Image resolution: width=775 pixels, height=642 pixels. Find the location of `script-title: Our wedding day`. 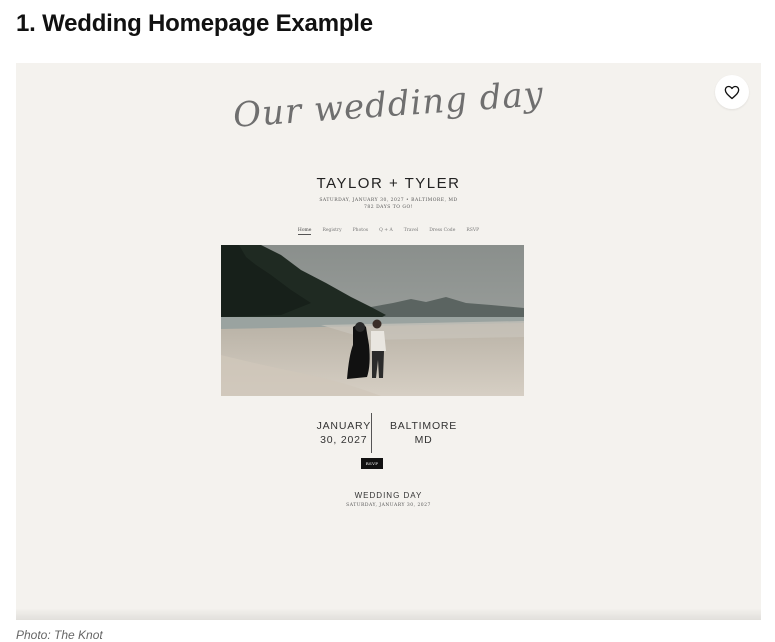

script-title: Our wedding day is located at coordinates (388, 105).